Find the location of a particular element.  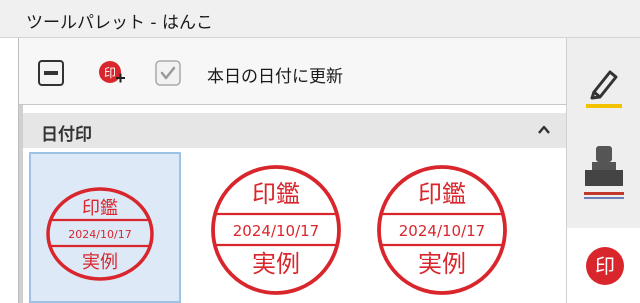

minus-square-icon is located at coordinates (51, 73).